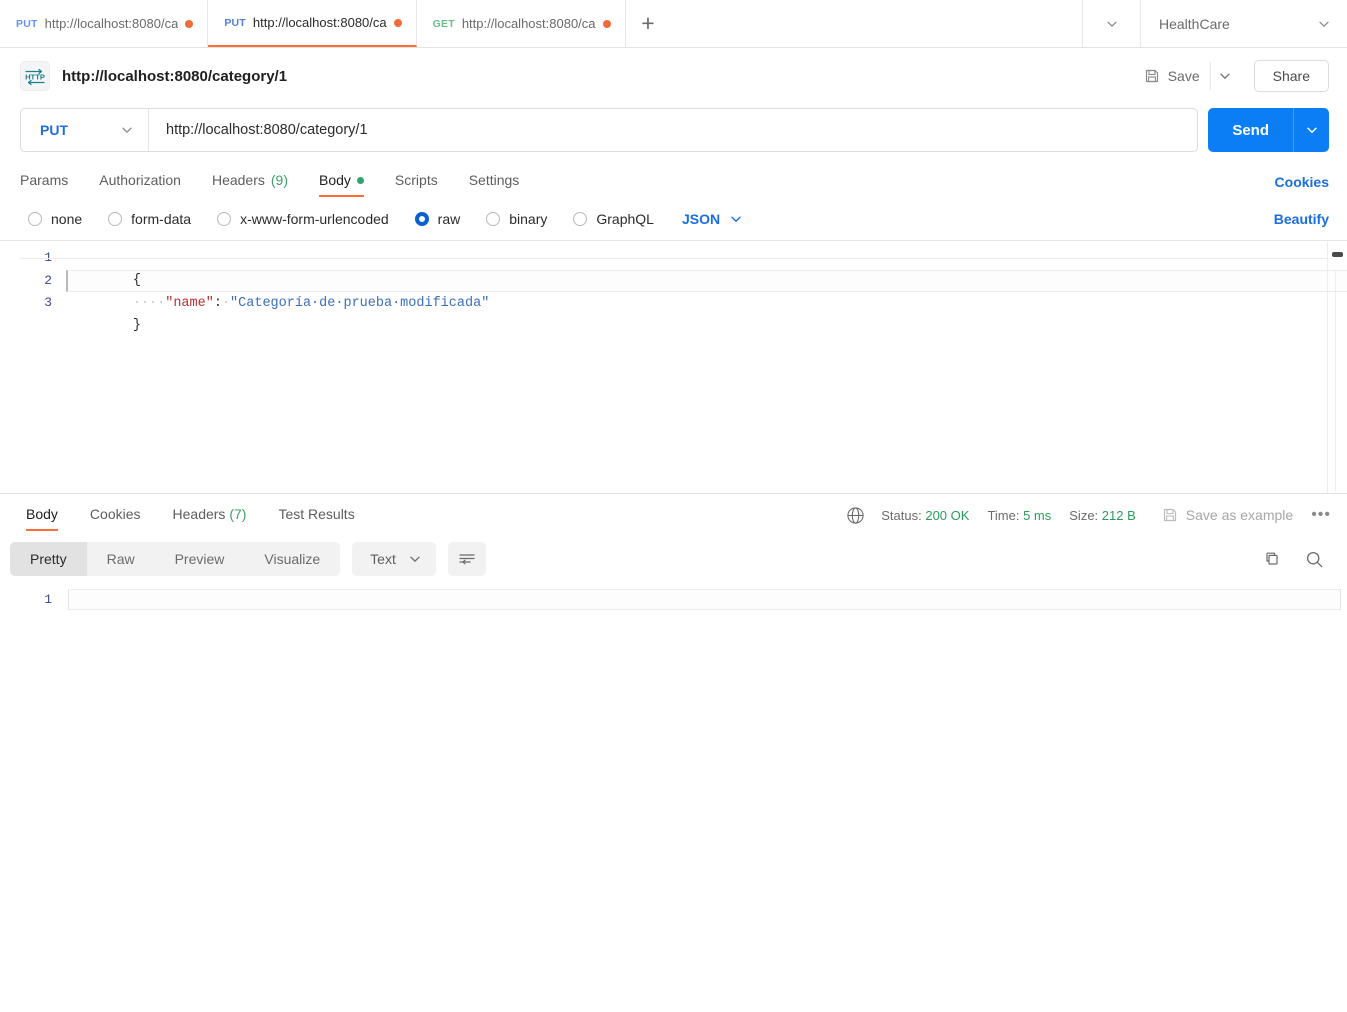  What do you see at coordinates (42, 515) in the screenshot?
I see `response-tab-body: Body` at bounding box center [42, 515].